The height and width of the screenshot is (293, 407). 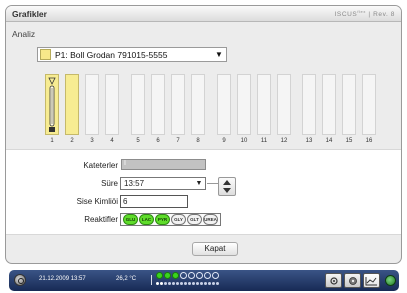 I want to click on slot-number: 11, so click(x=264, y=141).